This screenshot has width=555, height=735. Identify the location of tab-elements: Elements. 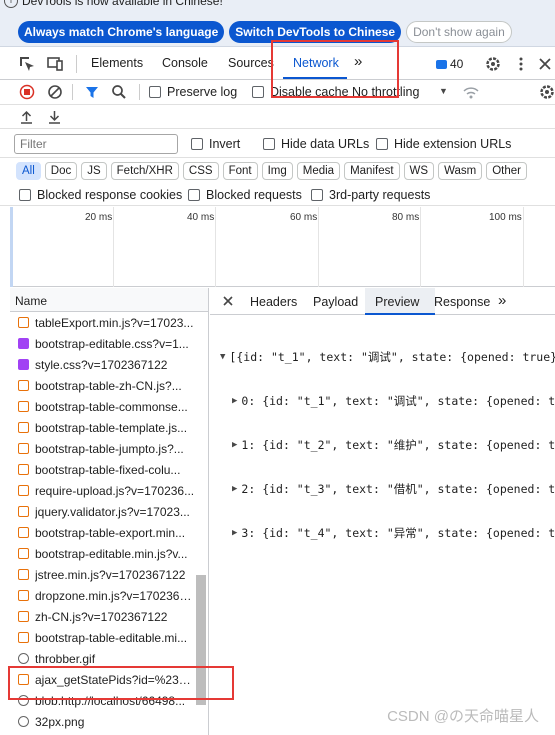
(117, 63).